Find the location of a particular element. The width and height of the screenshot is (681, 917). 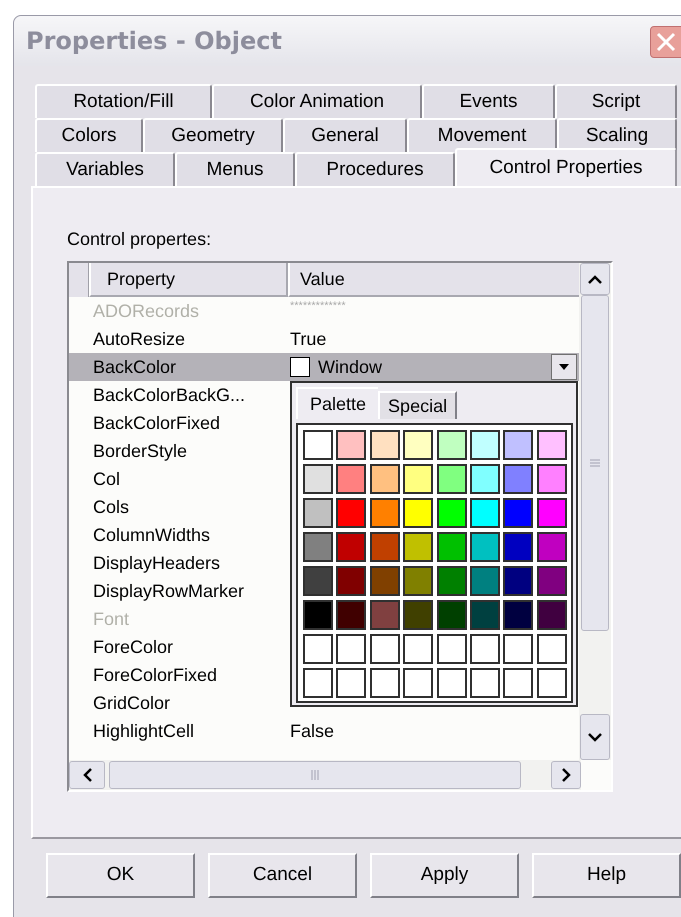

popup-tab: Special is located at coordinates (418, 405).